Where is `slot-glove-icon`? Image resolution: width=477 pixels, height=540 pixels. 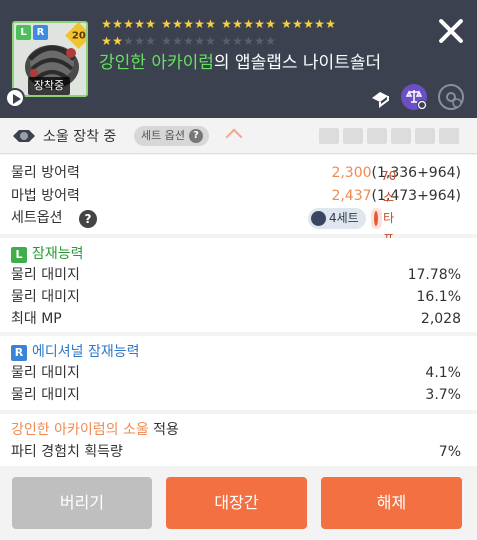 slot-glove-icon is located at coordinates (401, 136).